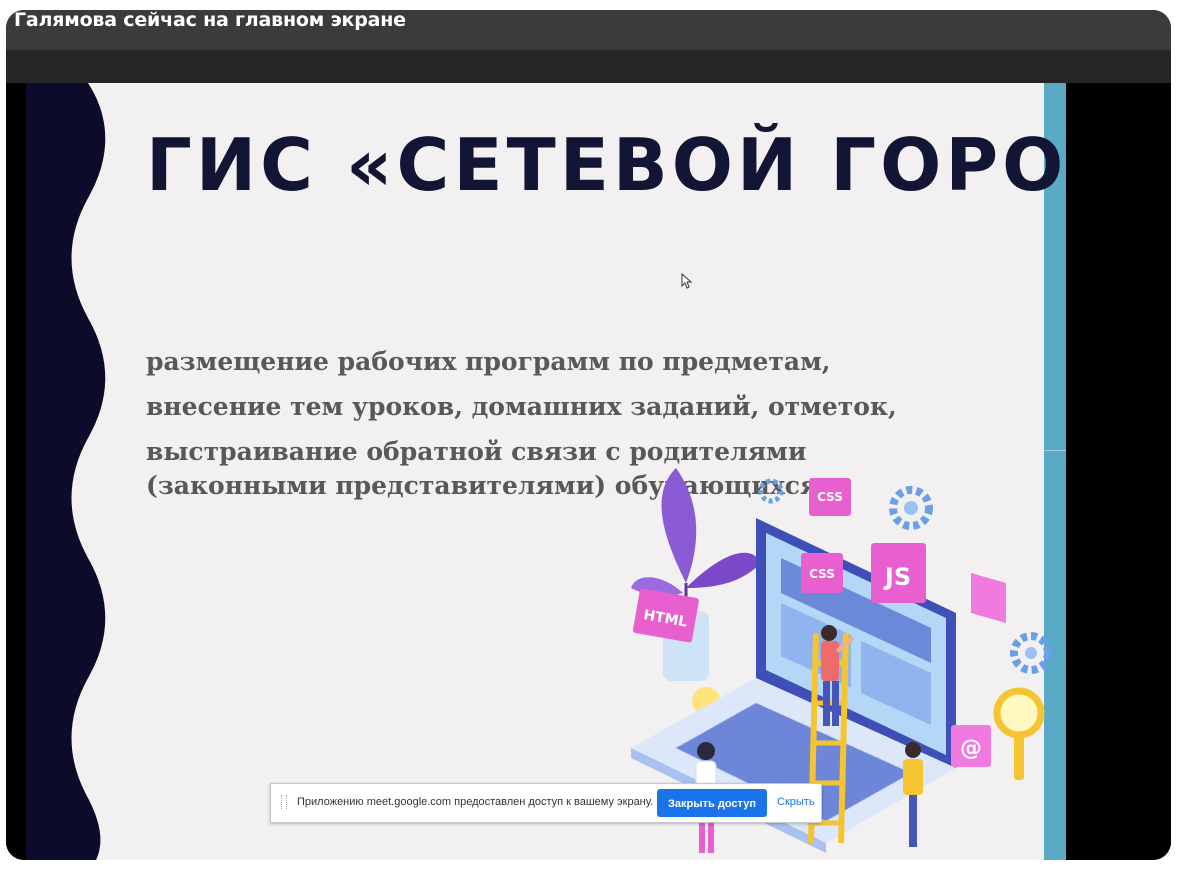 This screenshot has height=870, width=1200. I want to click on hide-notification-link: Скрыть, so click(796, 802).